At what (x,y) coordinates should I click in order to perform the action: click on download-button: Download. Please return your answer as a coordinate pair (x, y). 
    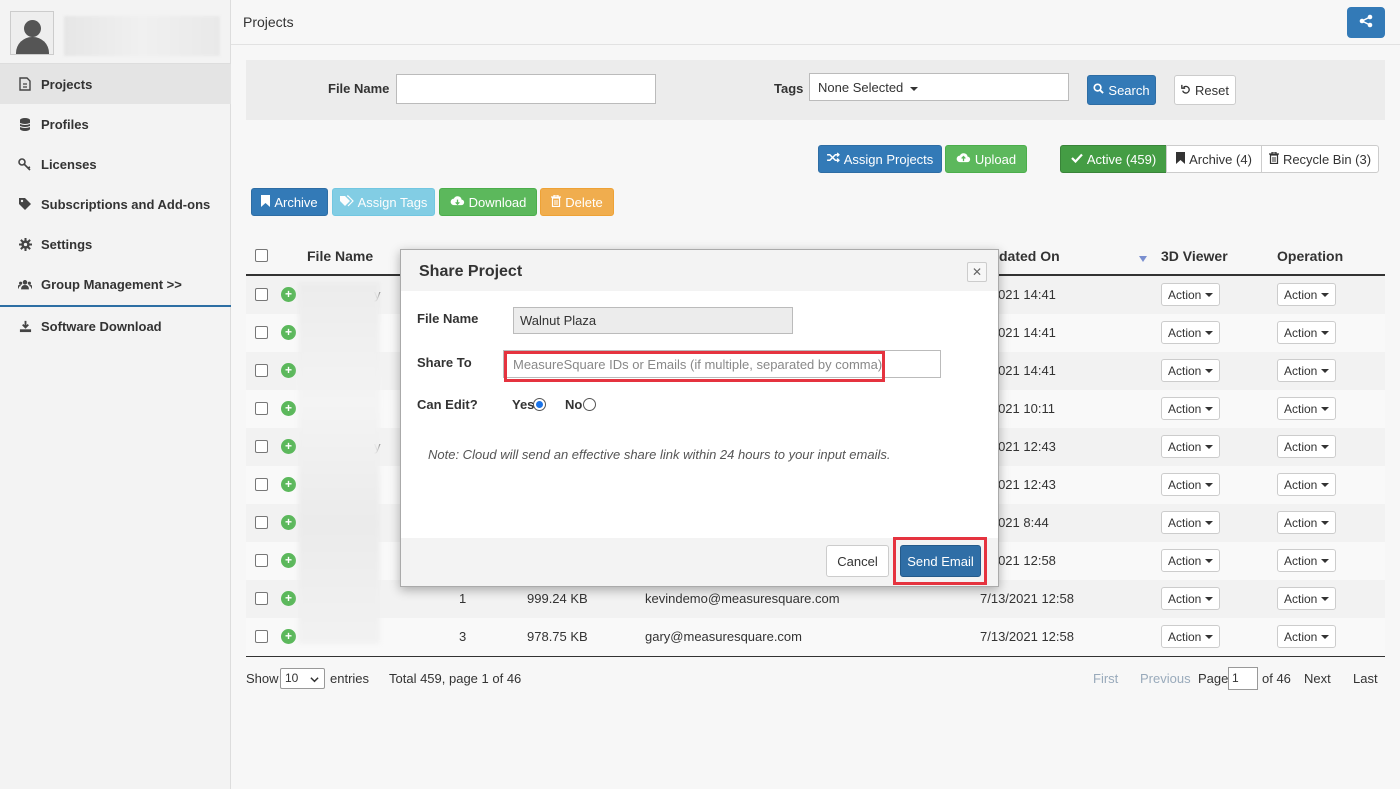
    Looking at the image, I should click on (488, 202).